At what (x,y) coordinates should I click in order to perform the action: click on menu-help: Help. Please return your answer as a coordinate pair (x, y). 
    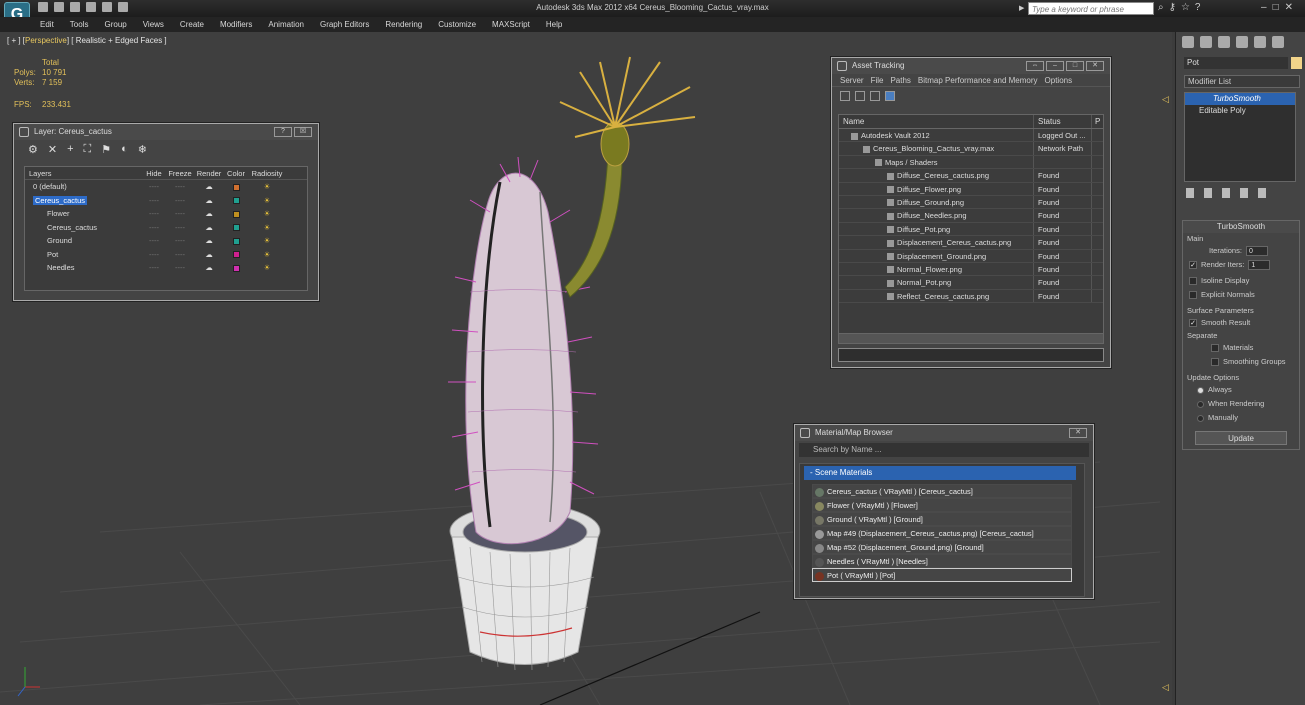
    Looking at the image, I should click on (554, 24).